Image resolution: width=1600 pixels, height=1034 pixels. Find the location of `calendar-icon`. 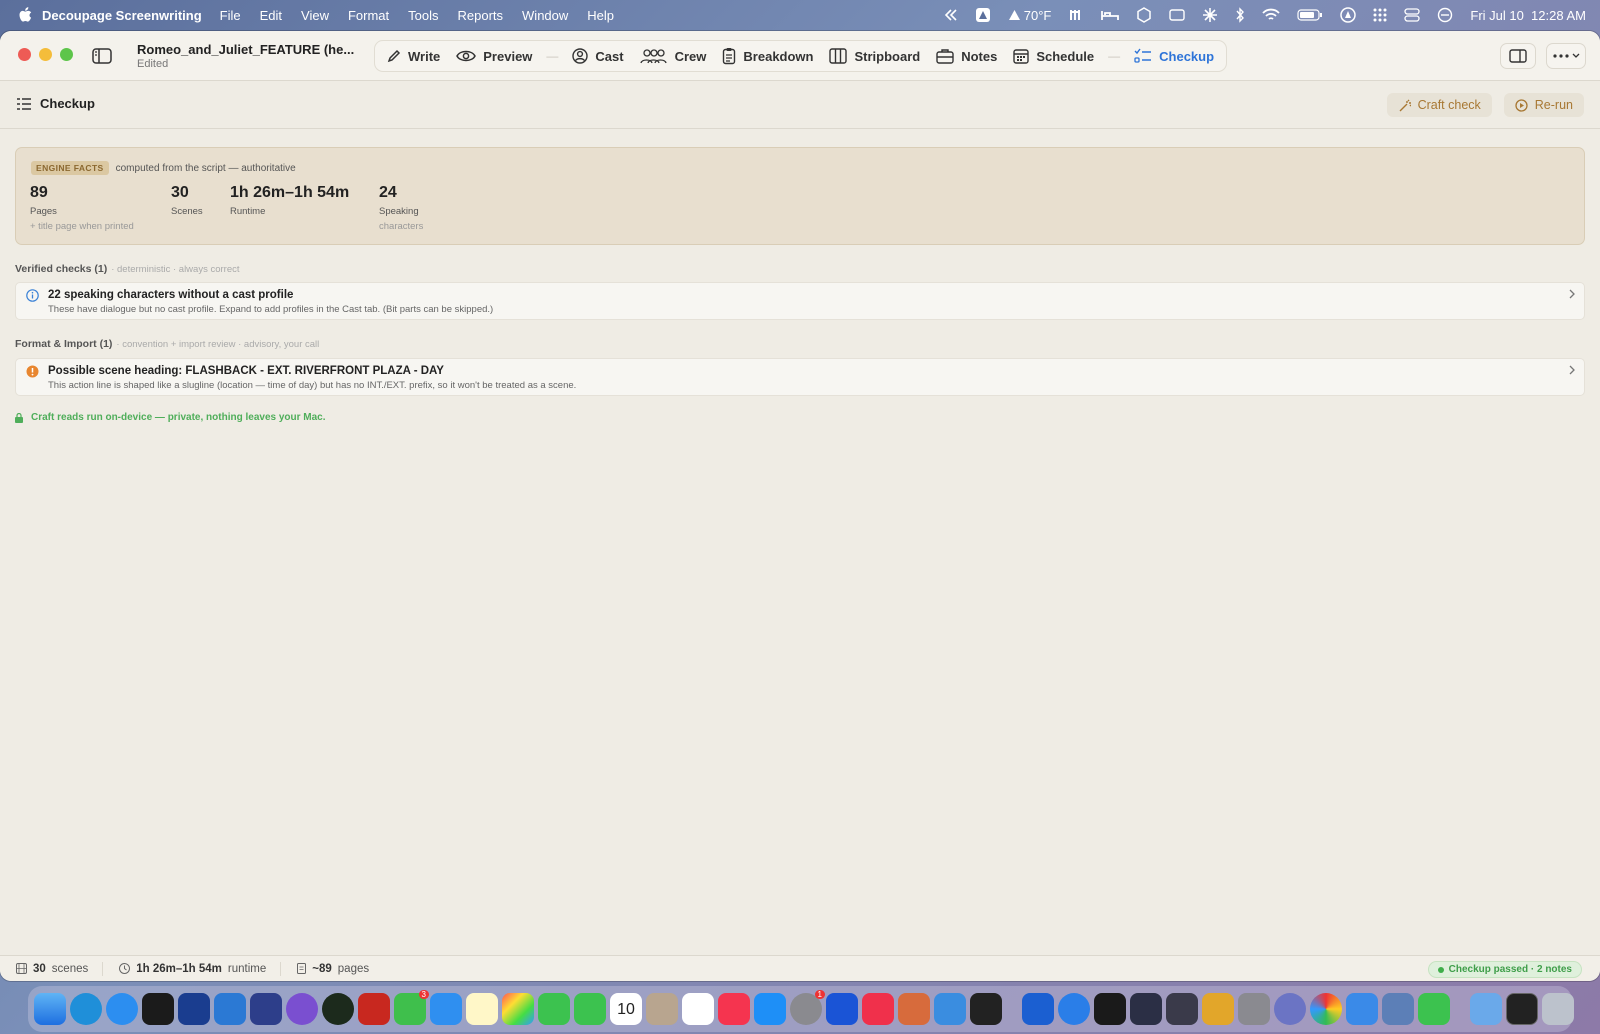

calendar-icon is located at coordinates (1021, 56).